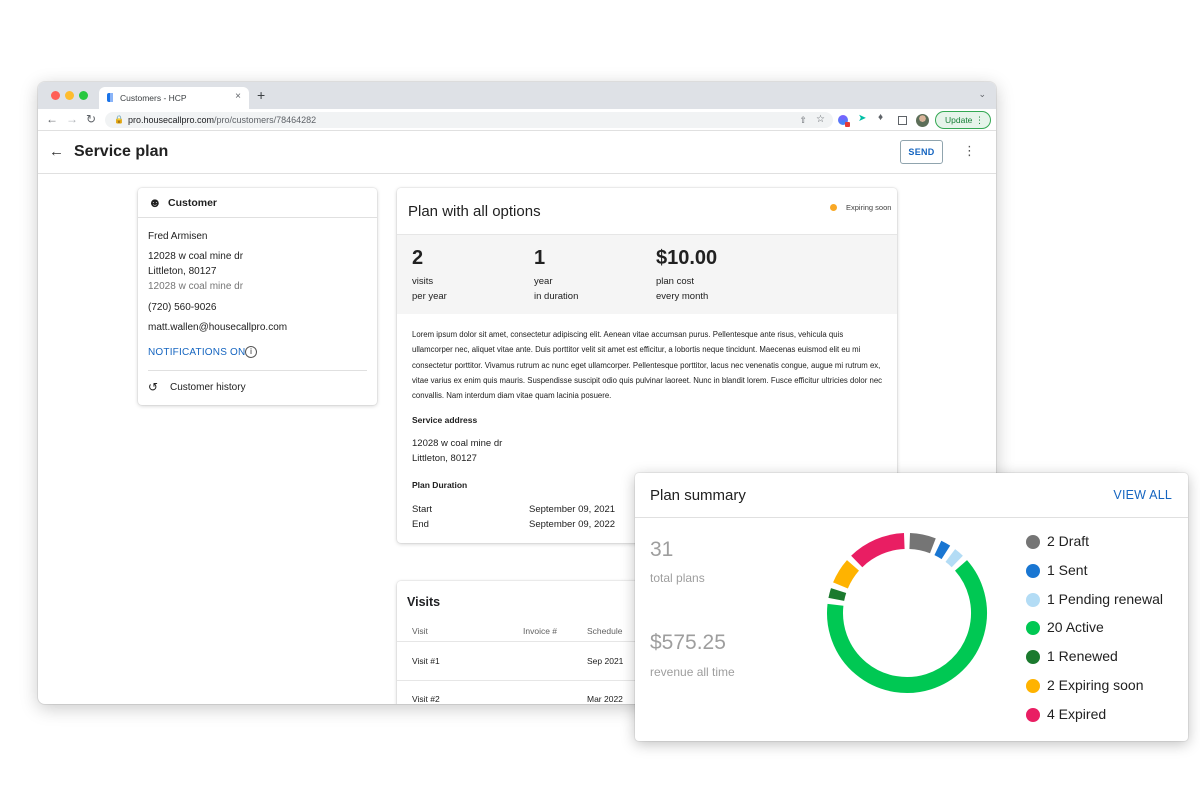 This screenshot has height=809, width=1200. I want to click on close-window-button, so click(55, 95).